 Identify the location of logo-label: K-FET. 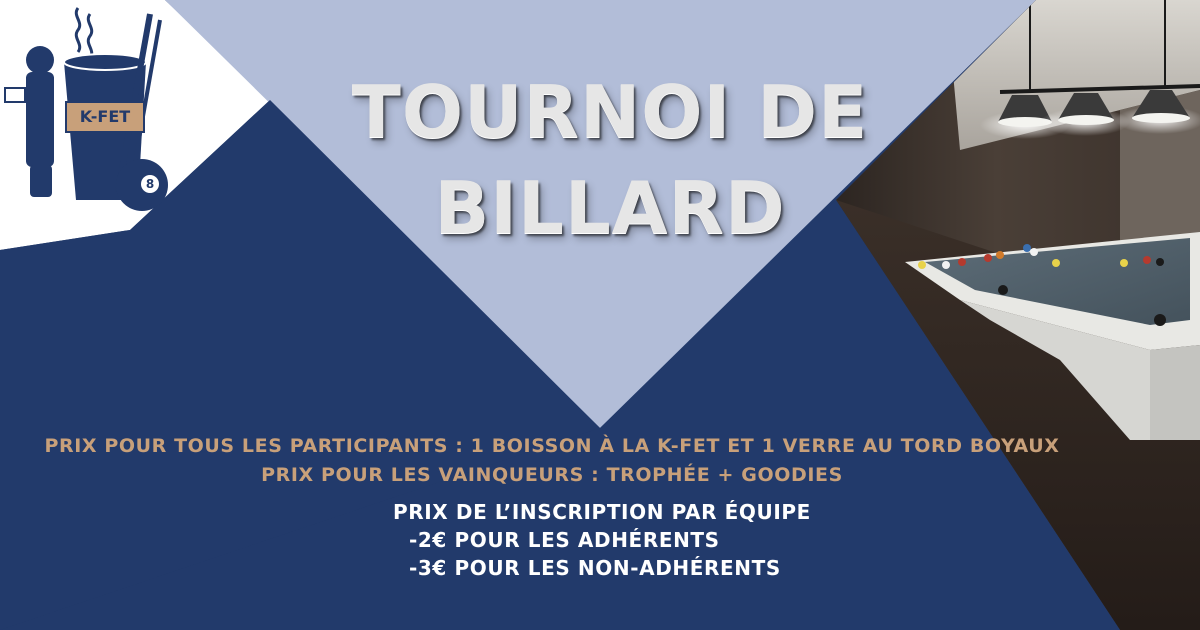
(105, 116).